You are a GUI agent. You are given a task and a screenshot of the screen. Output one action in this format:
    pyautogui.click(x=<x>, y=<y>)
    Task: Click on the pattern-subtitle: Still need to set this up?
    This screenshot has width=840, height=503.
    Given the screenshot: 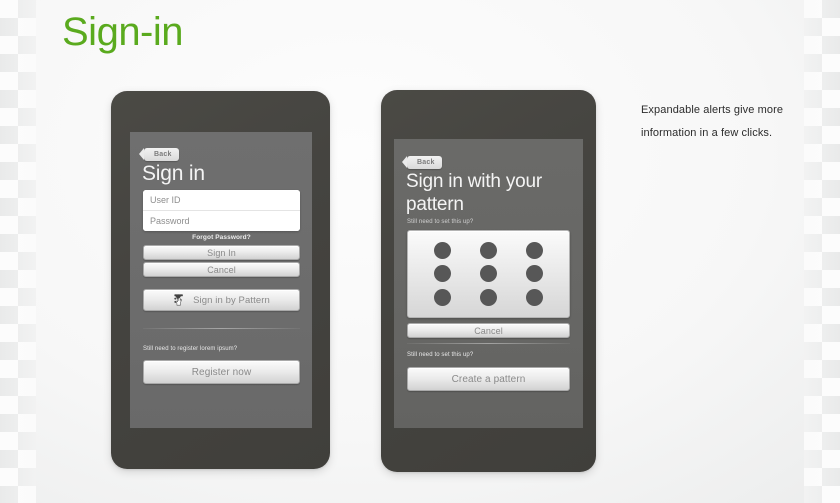 What is the action you would take?
    pyautogui.click(x=440, y=222)
    